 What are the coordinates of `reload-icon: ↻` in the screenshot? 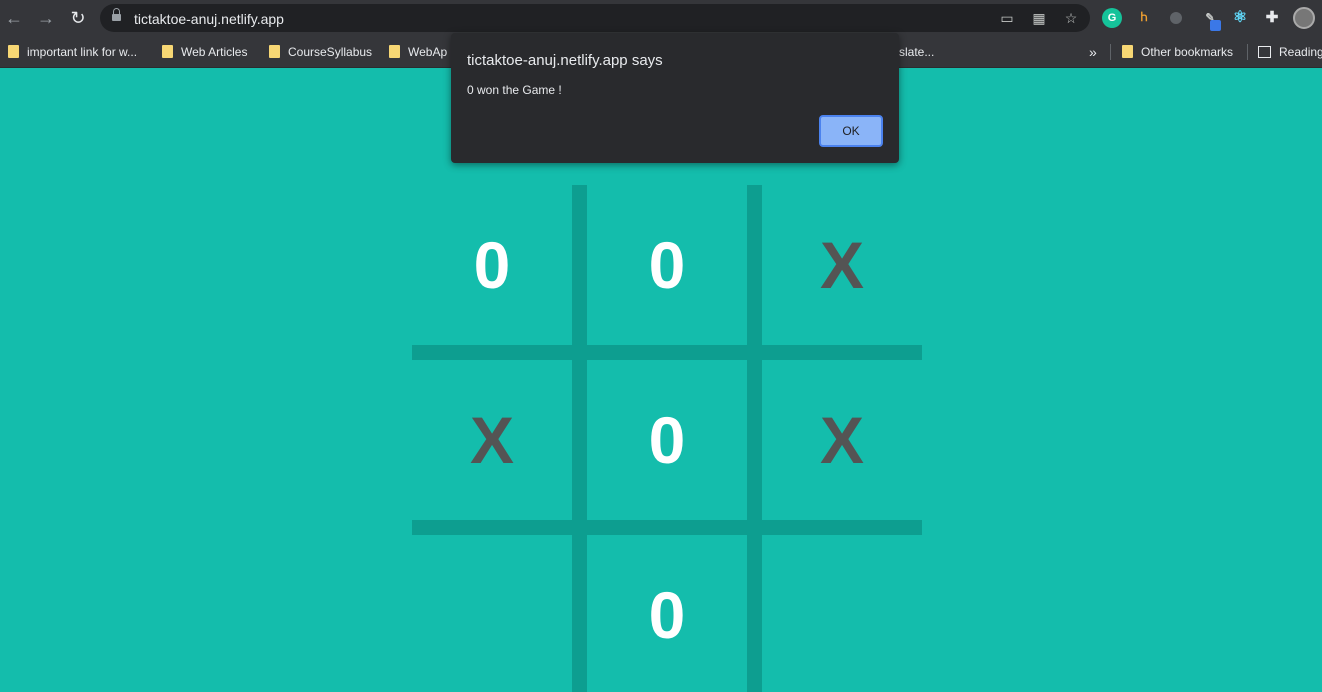 It's located at (78, 18).